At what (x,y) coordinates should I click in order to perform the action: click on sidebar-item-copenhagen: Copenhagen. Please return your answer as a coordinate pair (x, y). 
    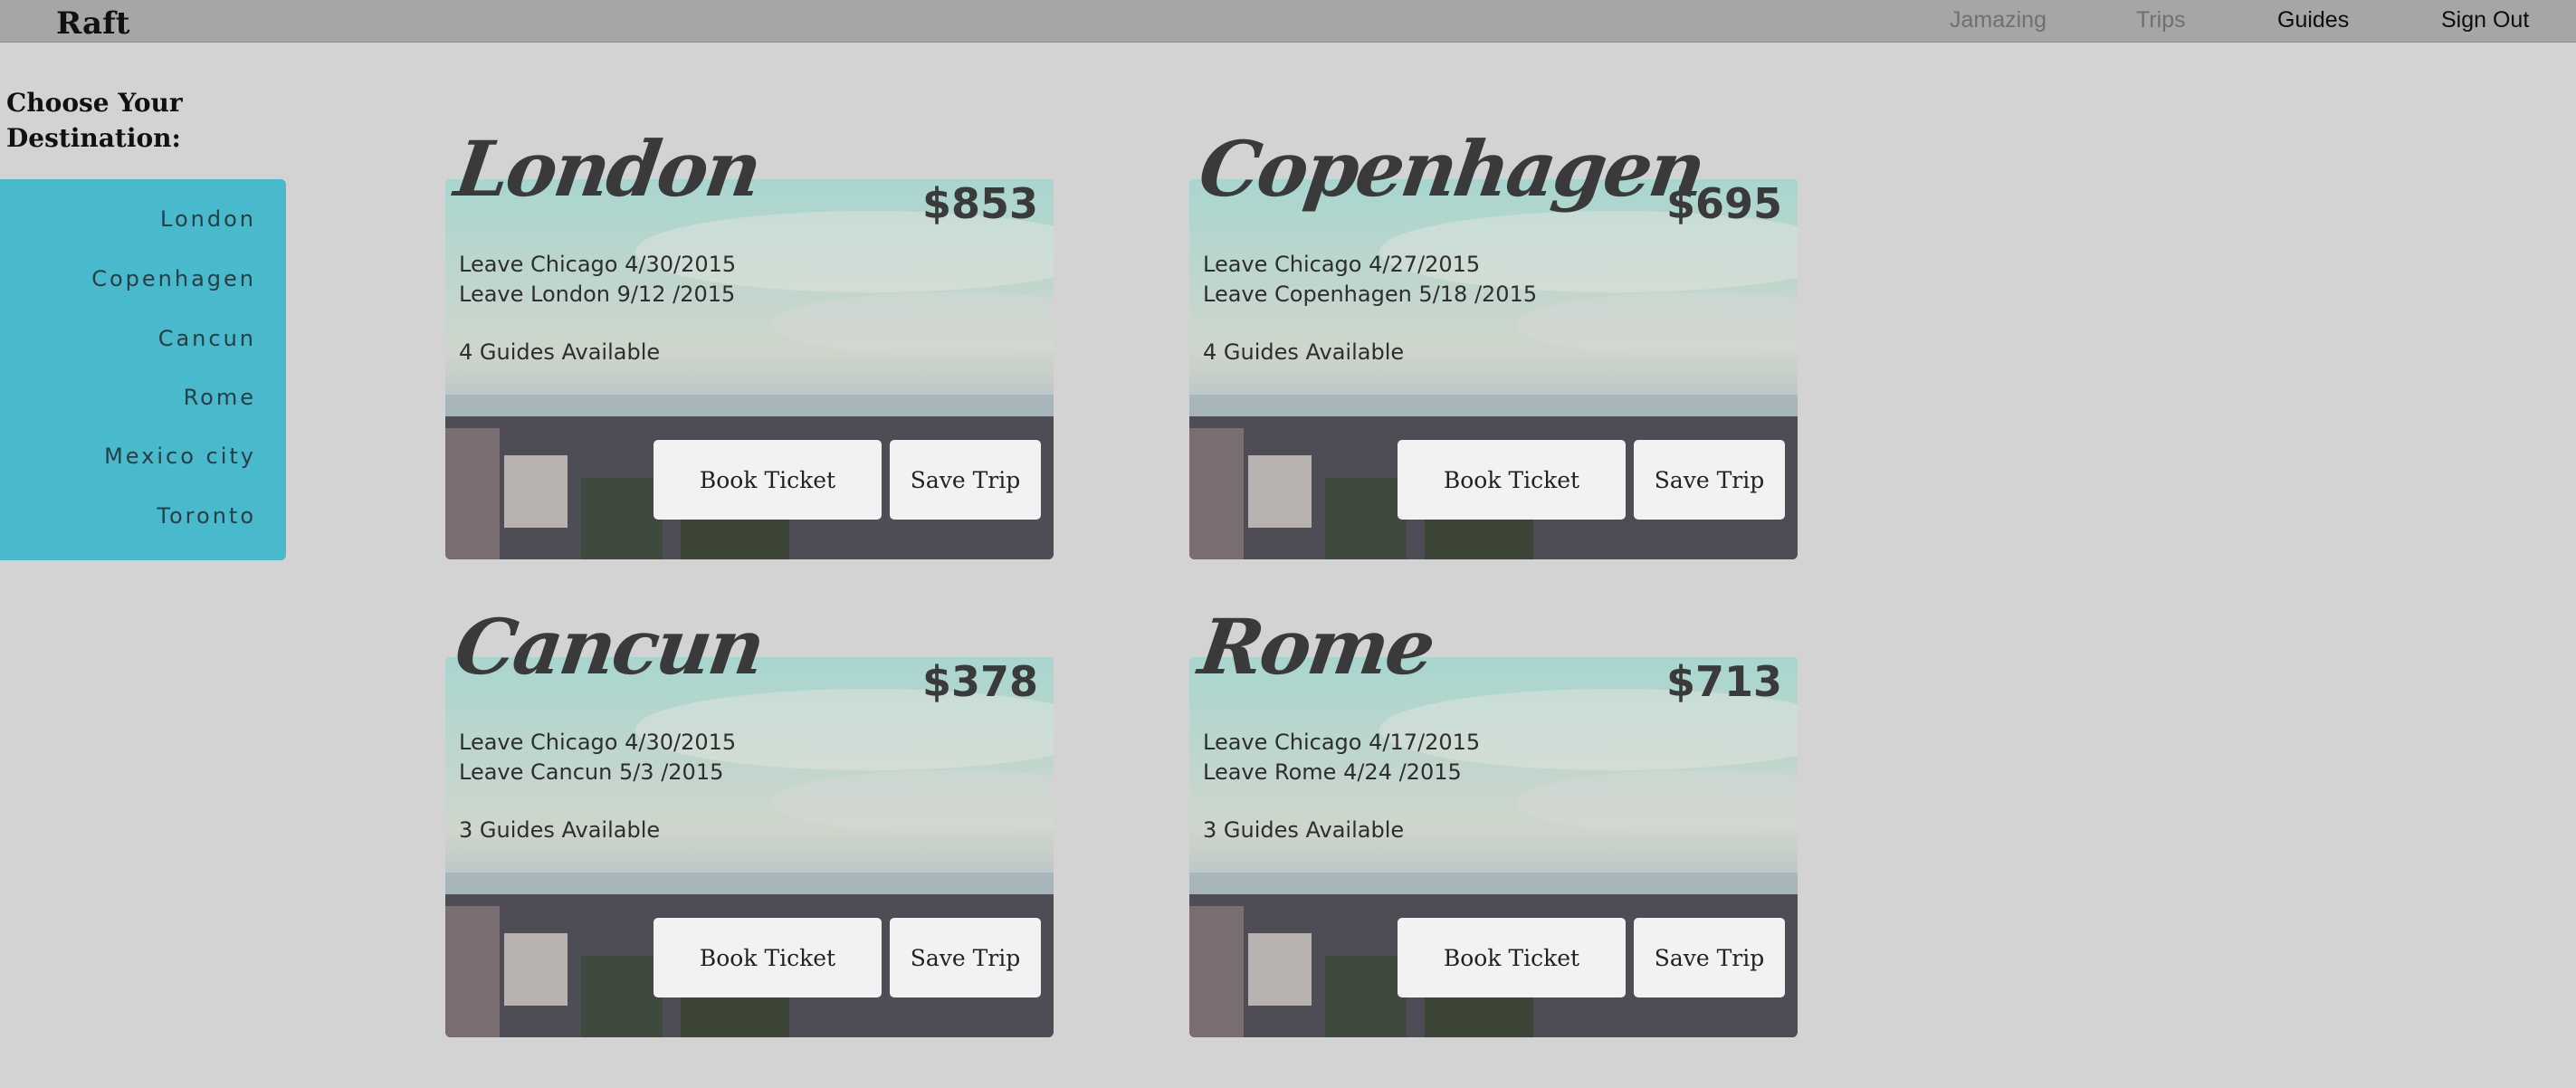
    Looking at the image, I should click on (173, 278).